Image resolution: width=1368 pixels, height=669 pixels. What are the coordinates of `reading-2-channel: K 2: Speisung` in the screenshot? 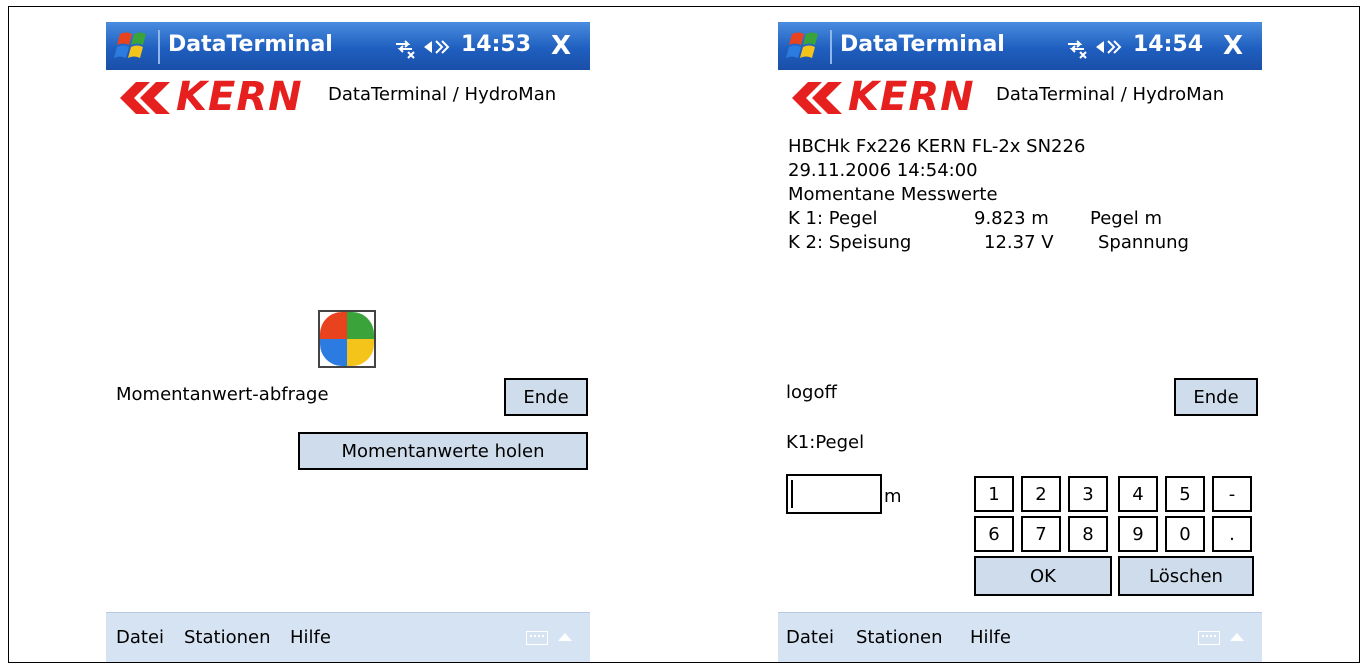 It's located at (850, 242).